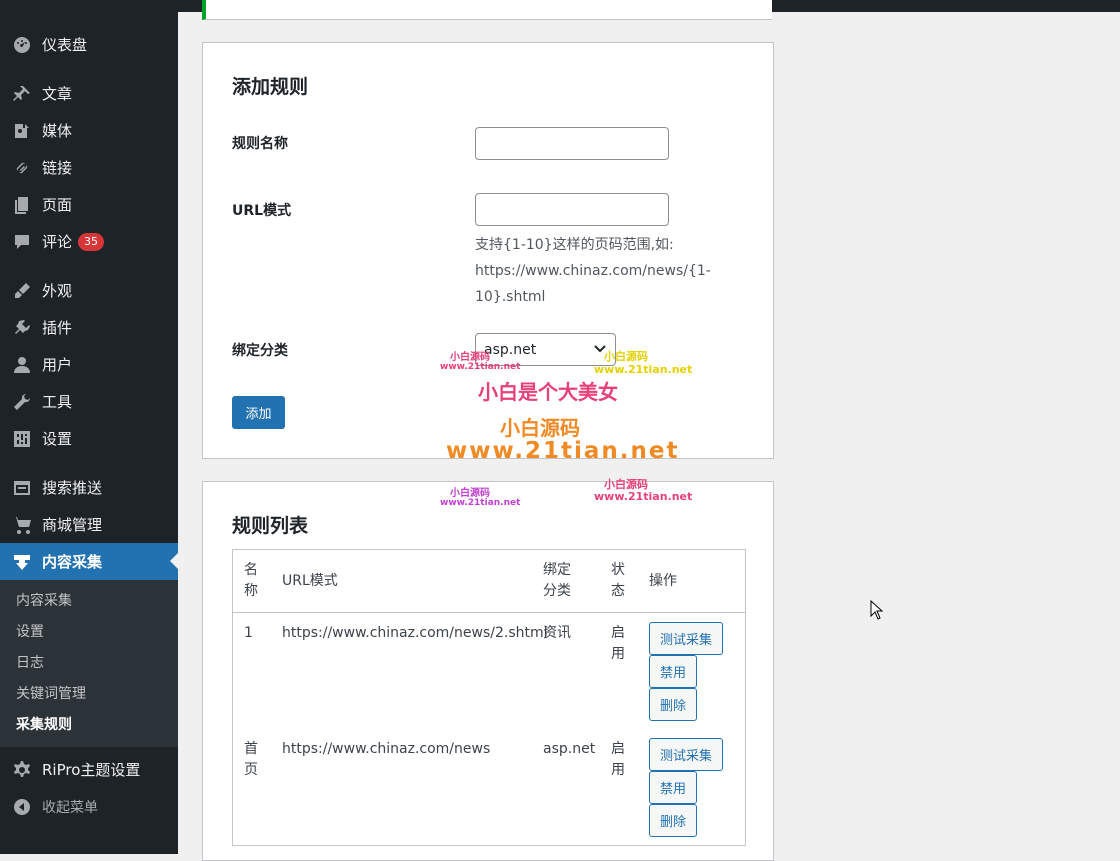 The width and height of the screenshot is (1120, 861). Describe the element at coordinates (510, 349) in the screenshot. I see `category-select-value: asp.net` at that location.